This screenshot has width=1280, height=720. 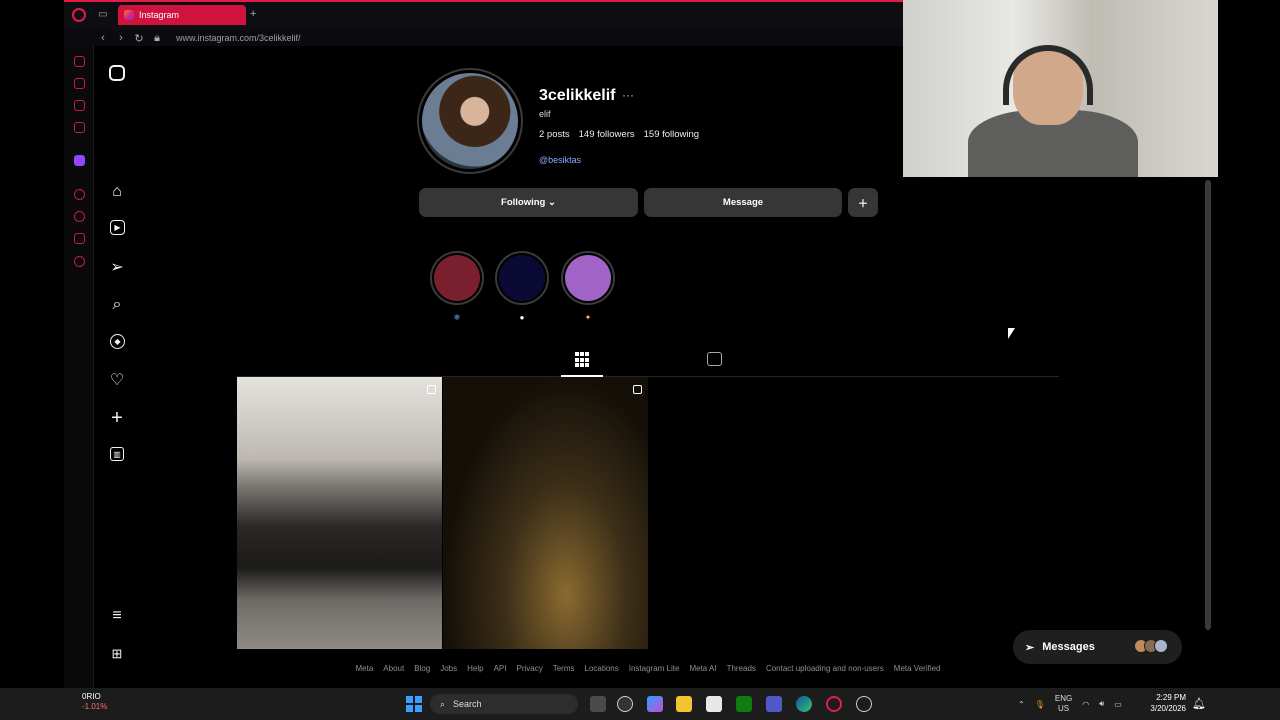 What do you see at coordinates (238, 38) in the screenshot?
I see `url-input: www.instagram.com/3celikkelif/` at bounding box center [238, 38].